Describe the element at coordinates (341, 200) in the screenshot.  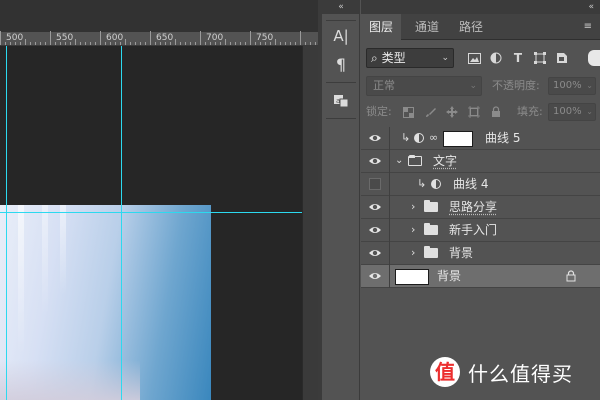
I see `collapsed-panel-strip: « A| ¶ a` at that location.